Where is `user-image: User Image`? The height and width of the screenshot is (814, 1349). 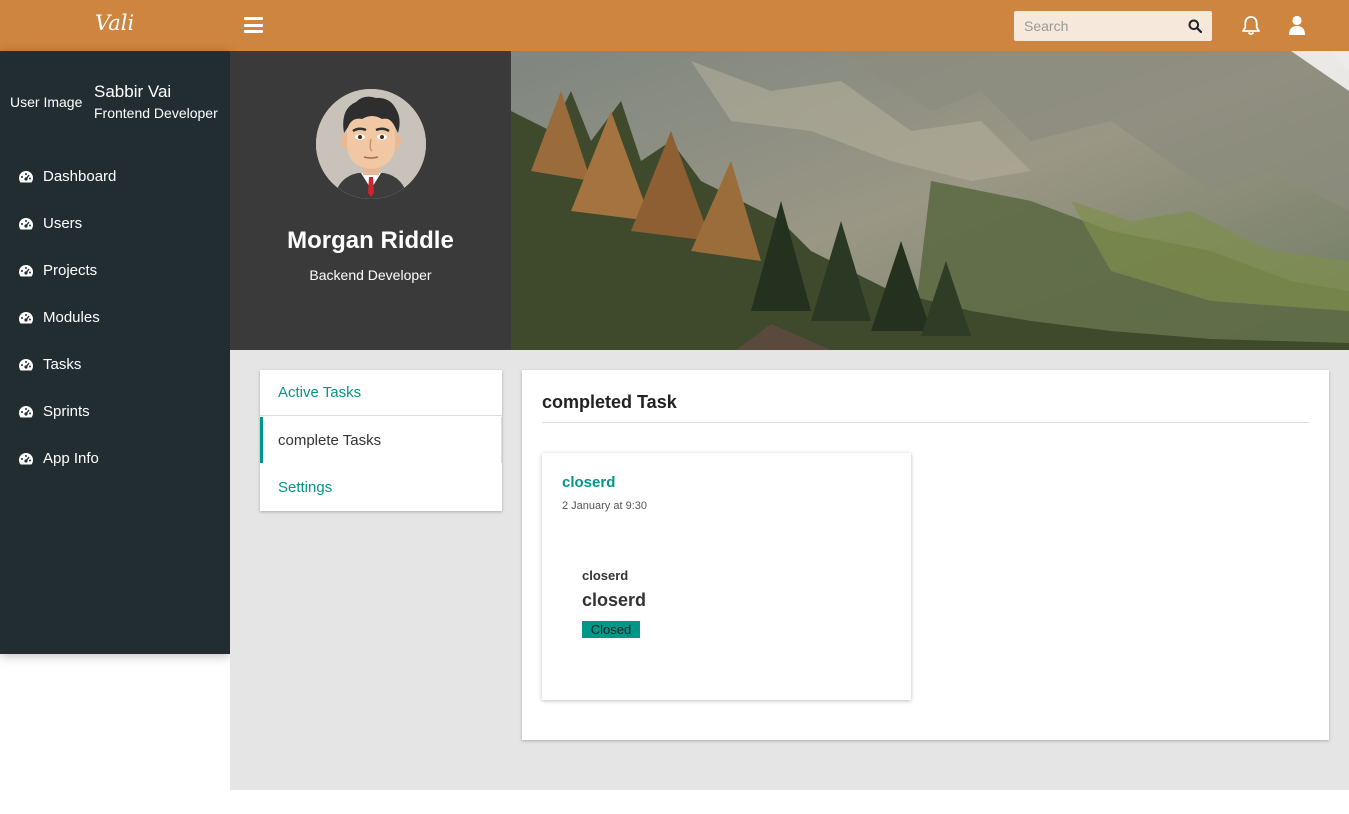
user-image: User Image is located at coordinates (46, 102).